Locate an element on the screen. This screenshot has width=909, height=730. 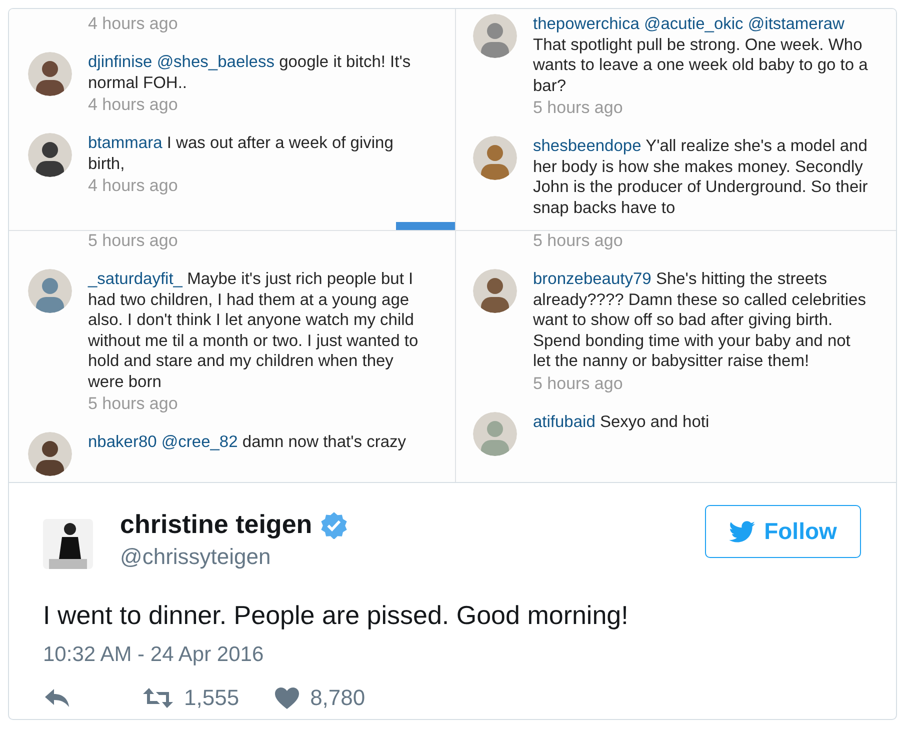
comment-text: atifubaid Sexyo and hoti is located at coordinates (621, 422).